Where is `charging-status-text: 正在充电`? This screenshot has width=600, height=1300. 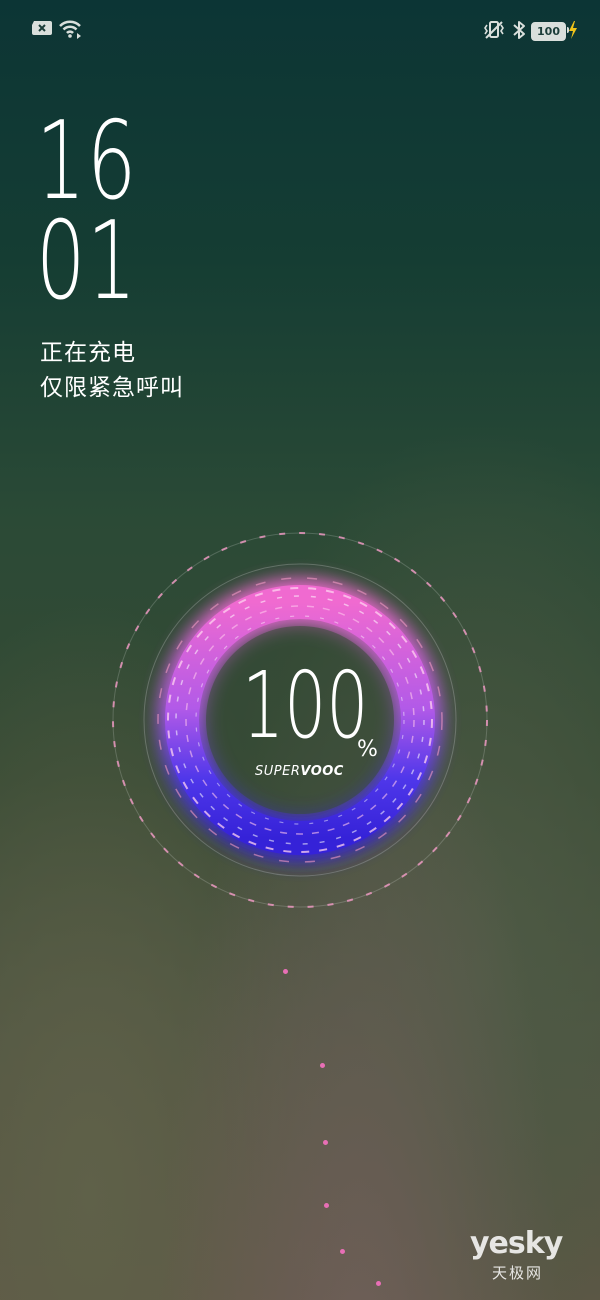 charging-status-text: 正在充电 is located at coordinates (88, 353).